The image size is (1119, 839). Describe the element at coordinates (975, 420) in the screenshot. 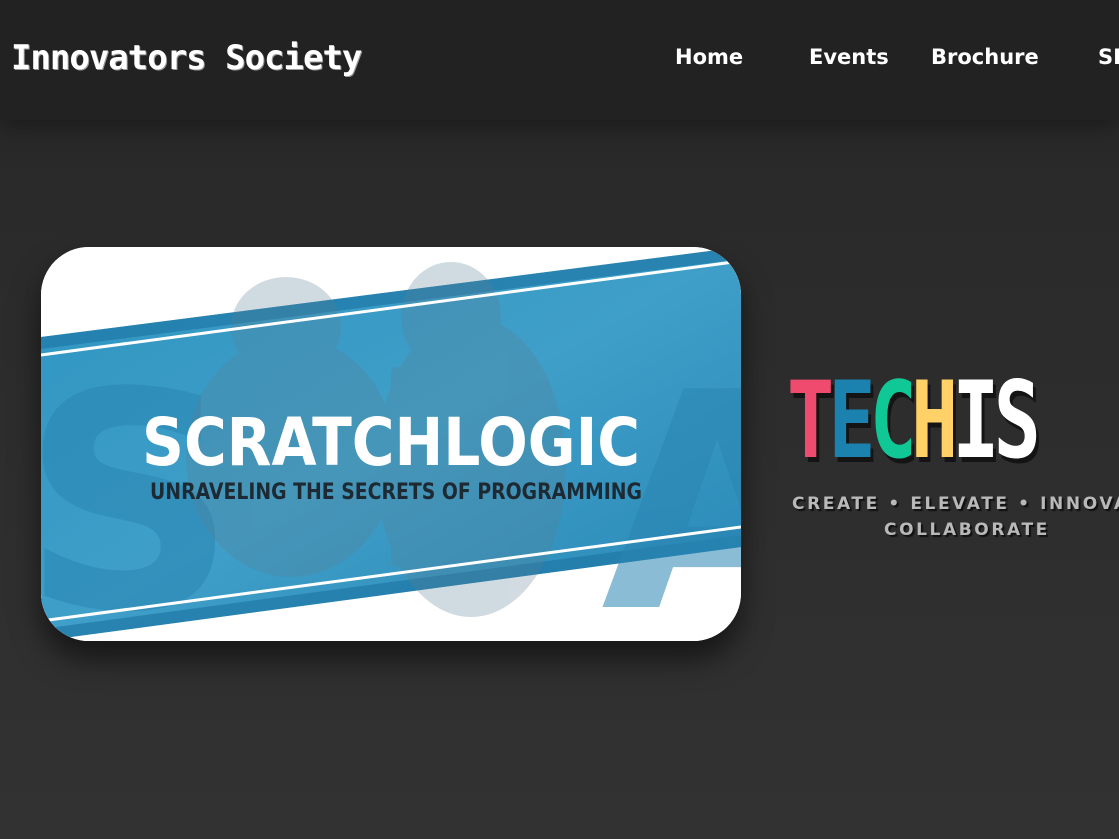

I see `logo-letter-i: I` at that location.